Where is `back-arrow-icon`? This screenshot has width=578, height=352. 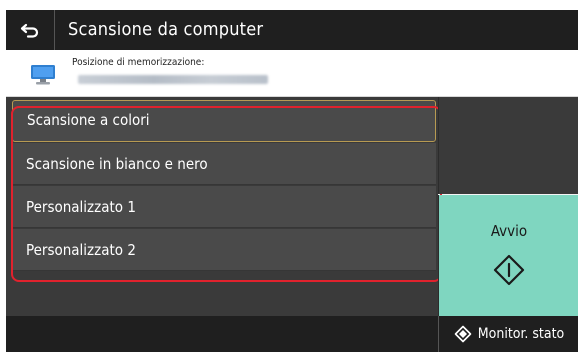 back-arrow-icon is located at coordinates (29, 30).